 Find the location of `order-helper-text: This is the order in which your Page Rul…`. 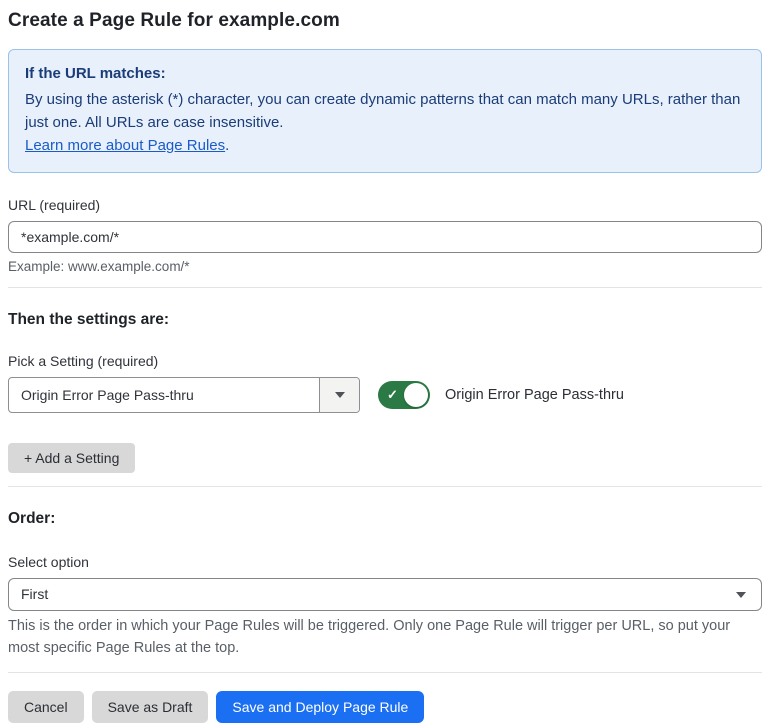

order-helper-text: This is the order in which your Page Rul… is located at coordinates (369, 636).